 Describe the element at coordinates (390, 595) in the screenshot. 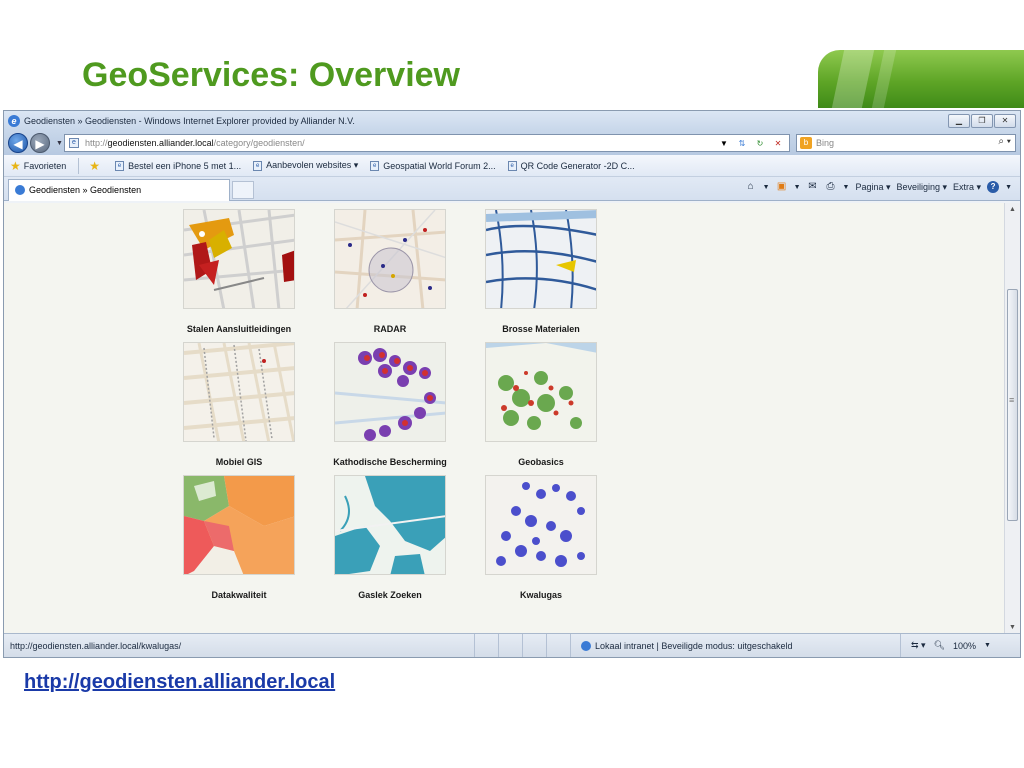

I see `tile-label: Gaslek Zoeken` at that location.